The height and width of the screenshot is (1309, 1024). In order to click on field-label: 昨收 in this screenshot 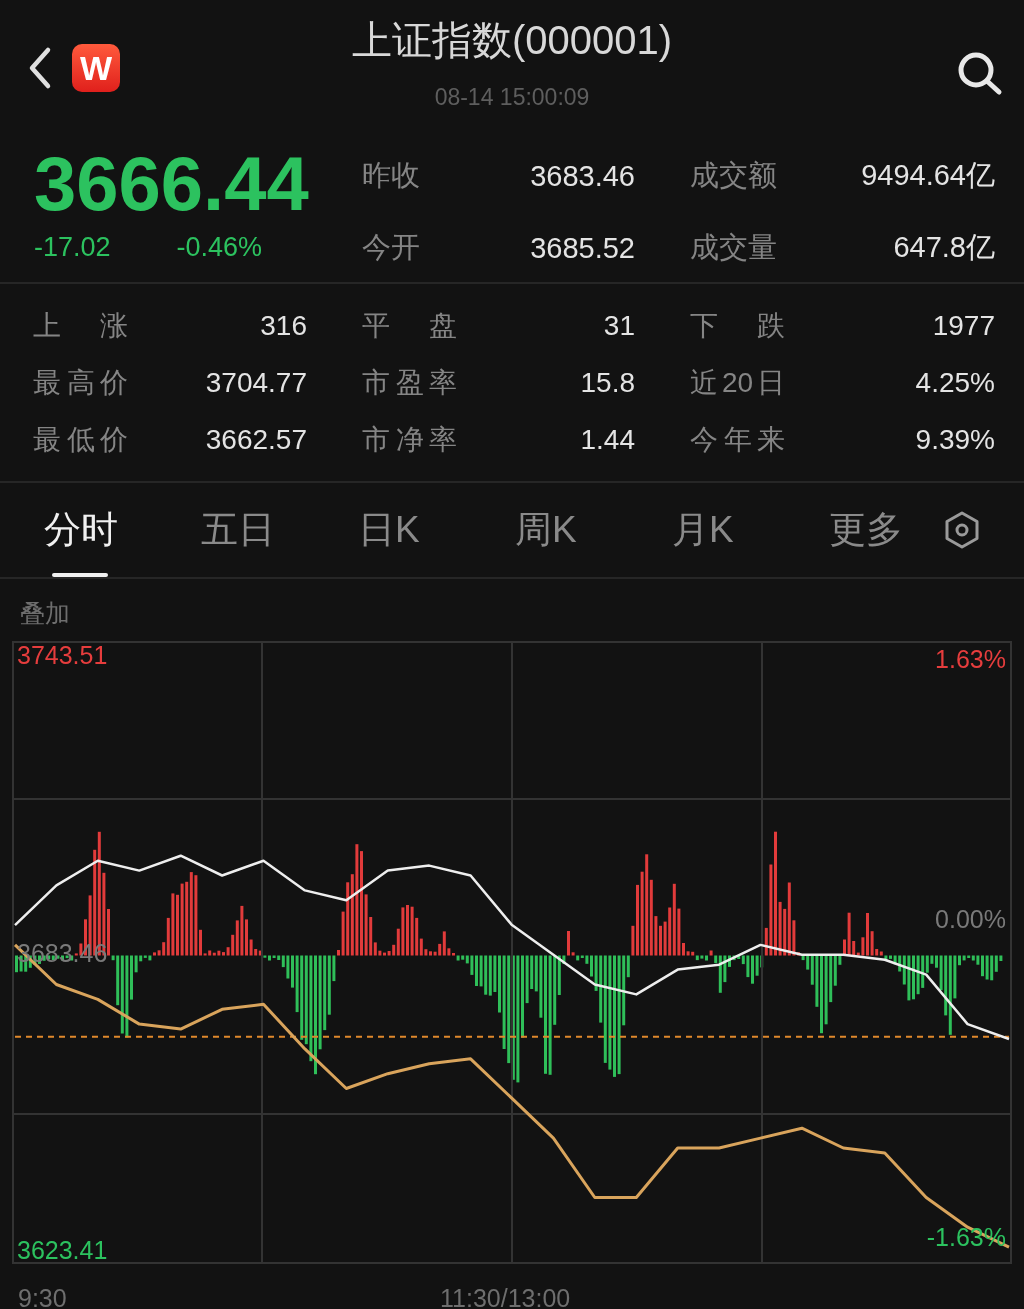, I will do `click(391, 175)`.